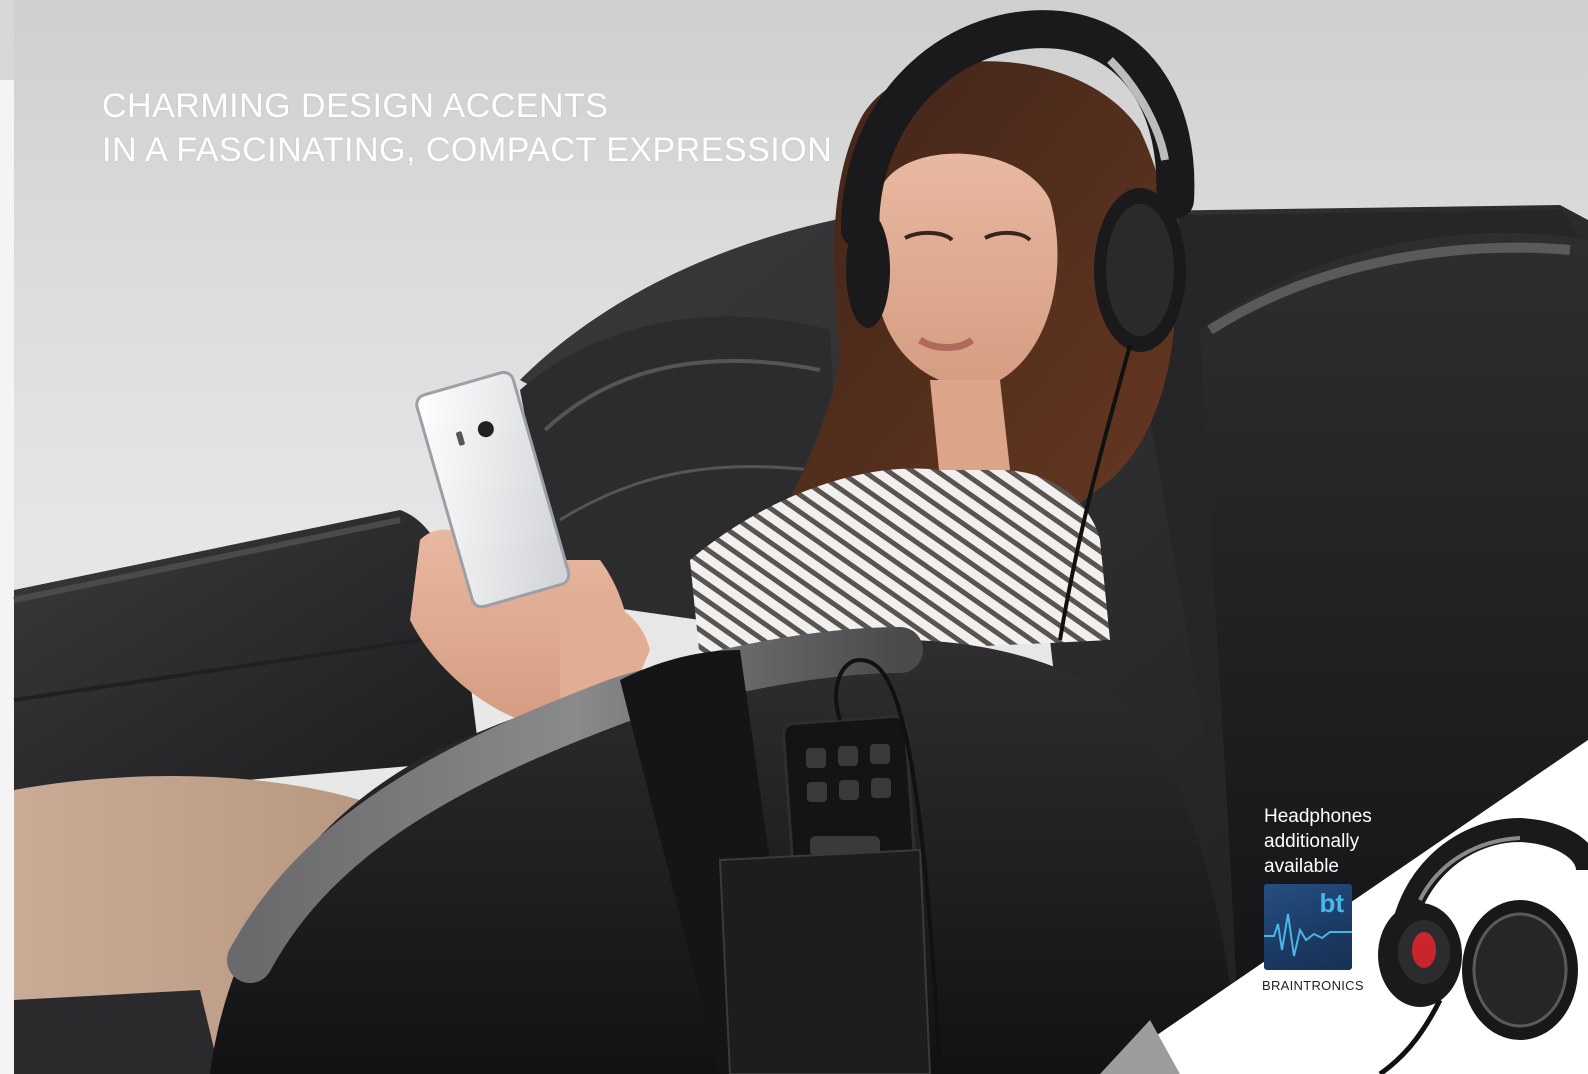 This screenshot has height=1074, width=1588. Describe the element at coordinates (1301, 866) in the screenshot. I see `promo-line-3: available` at that location.